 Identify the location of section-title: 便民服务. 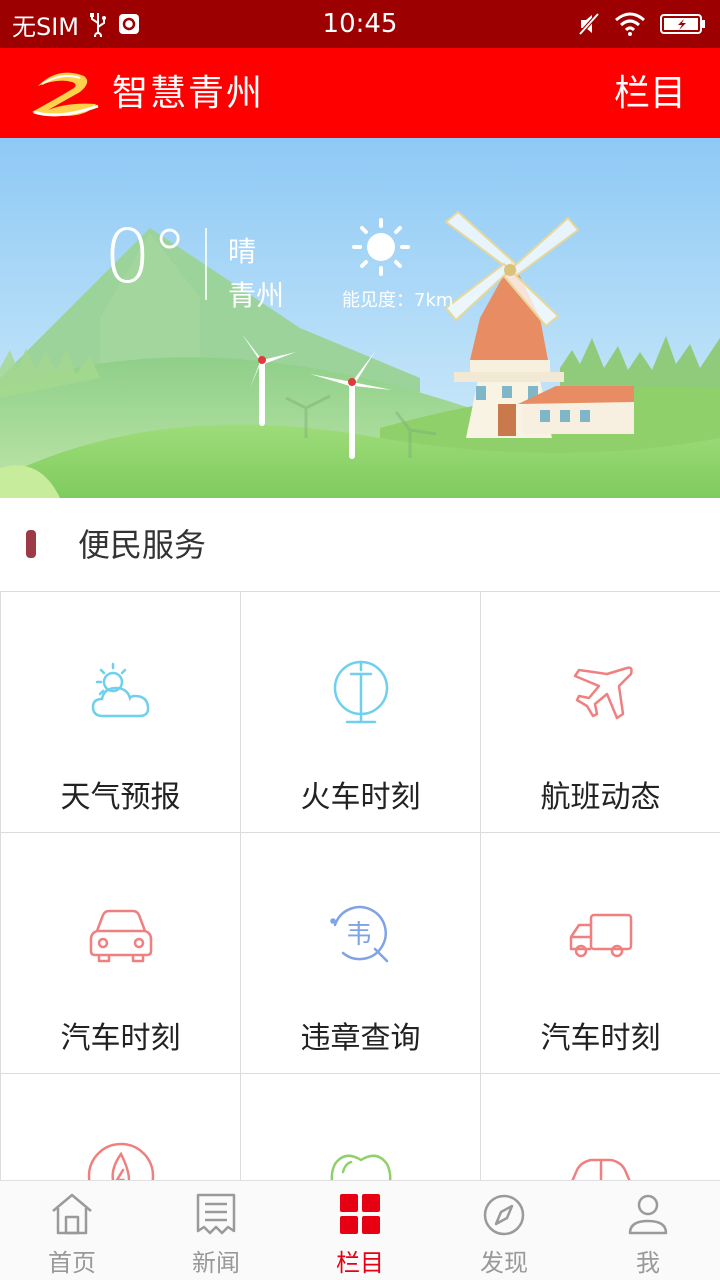
(142, 545).